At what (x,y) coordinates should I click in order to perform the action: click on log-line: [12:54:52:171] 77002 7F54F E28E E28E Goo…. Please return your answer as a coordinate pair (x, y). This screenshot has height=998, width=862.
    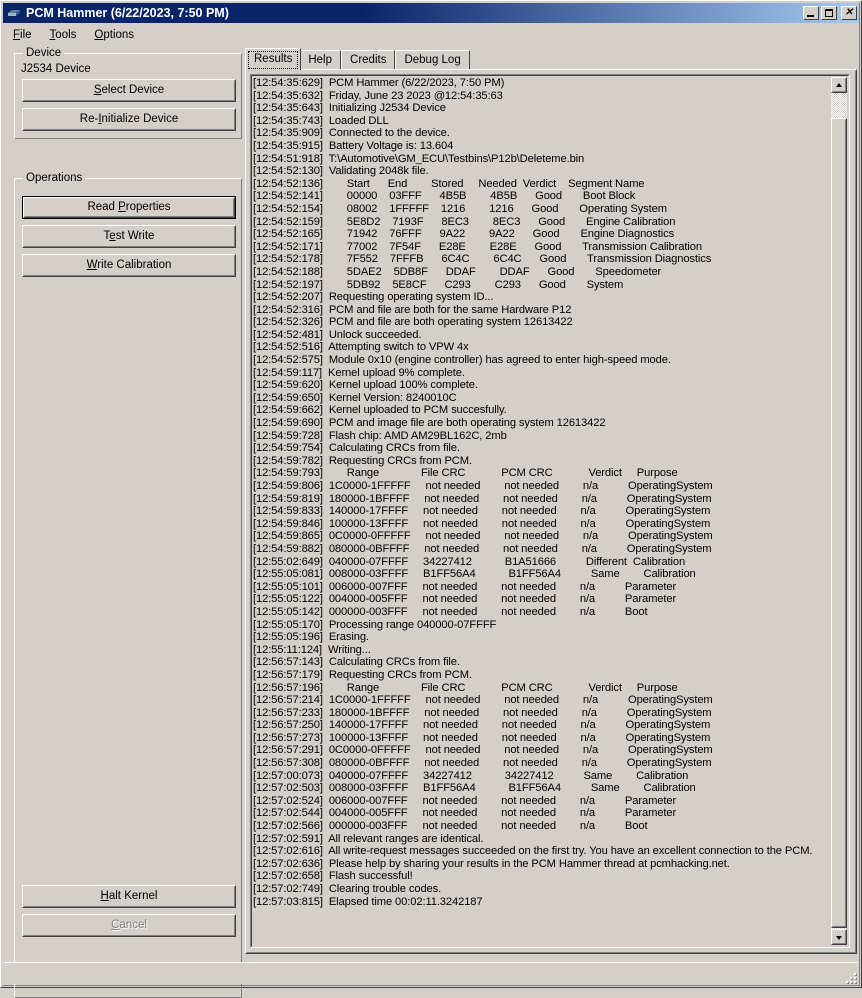
    Looking at the image, I should click on (477, 246).